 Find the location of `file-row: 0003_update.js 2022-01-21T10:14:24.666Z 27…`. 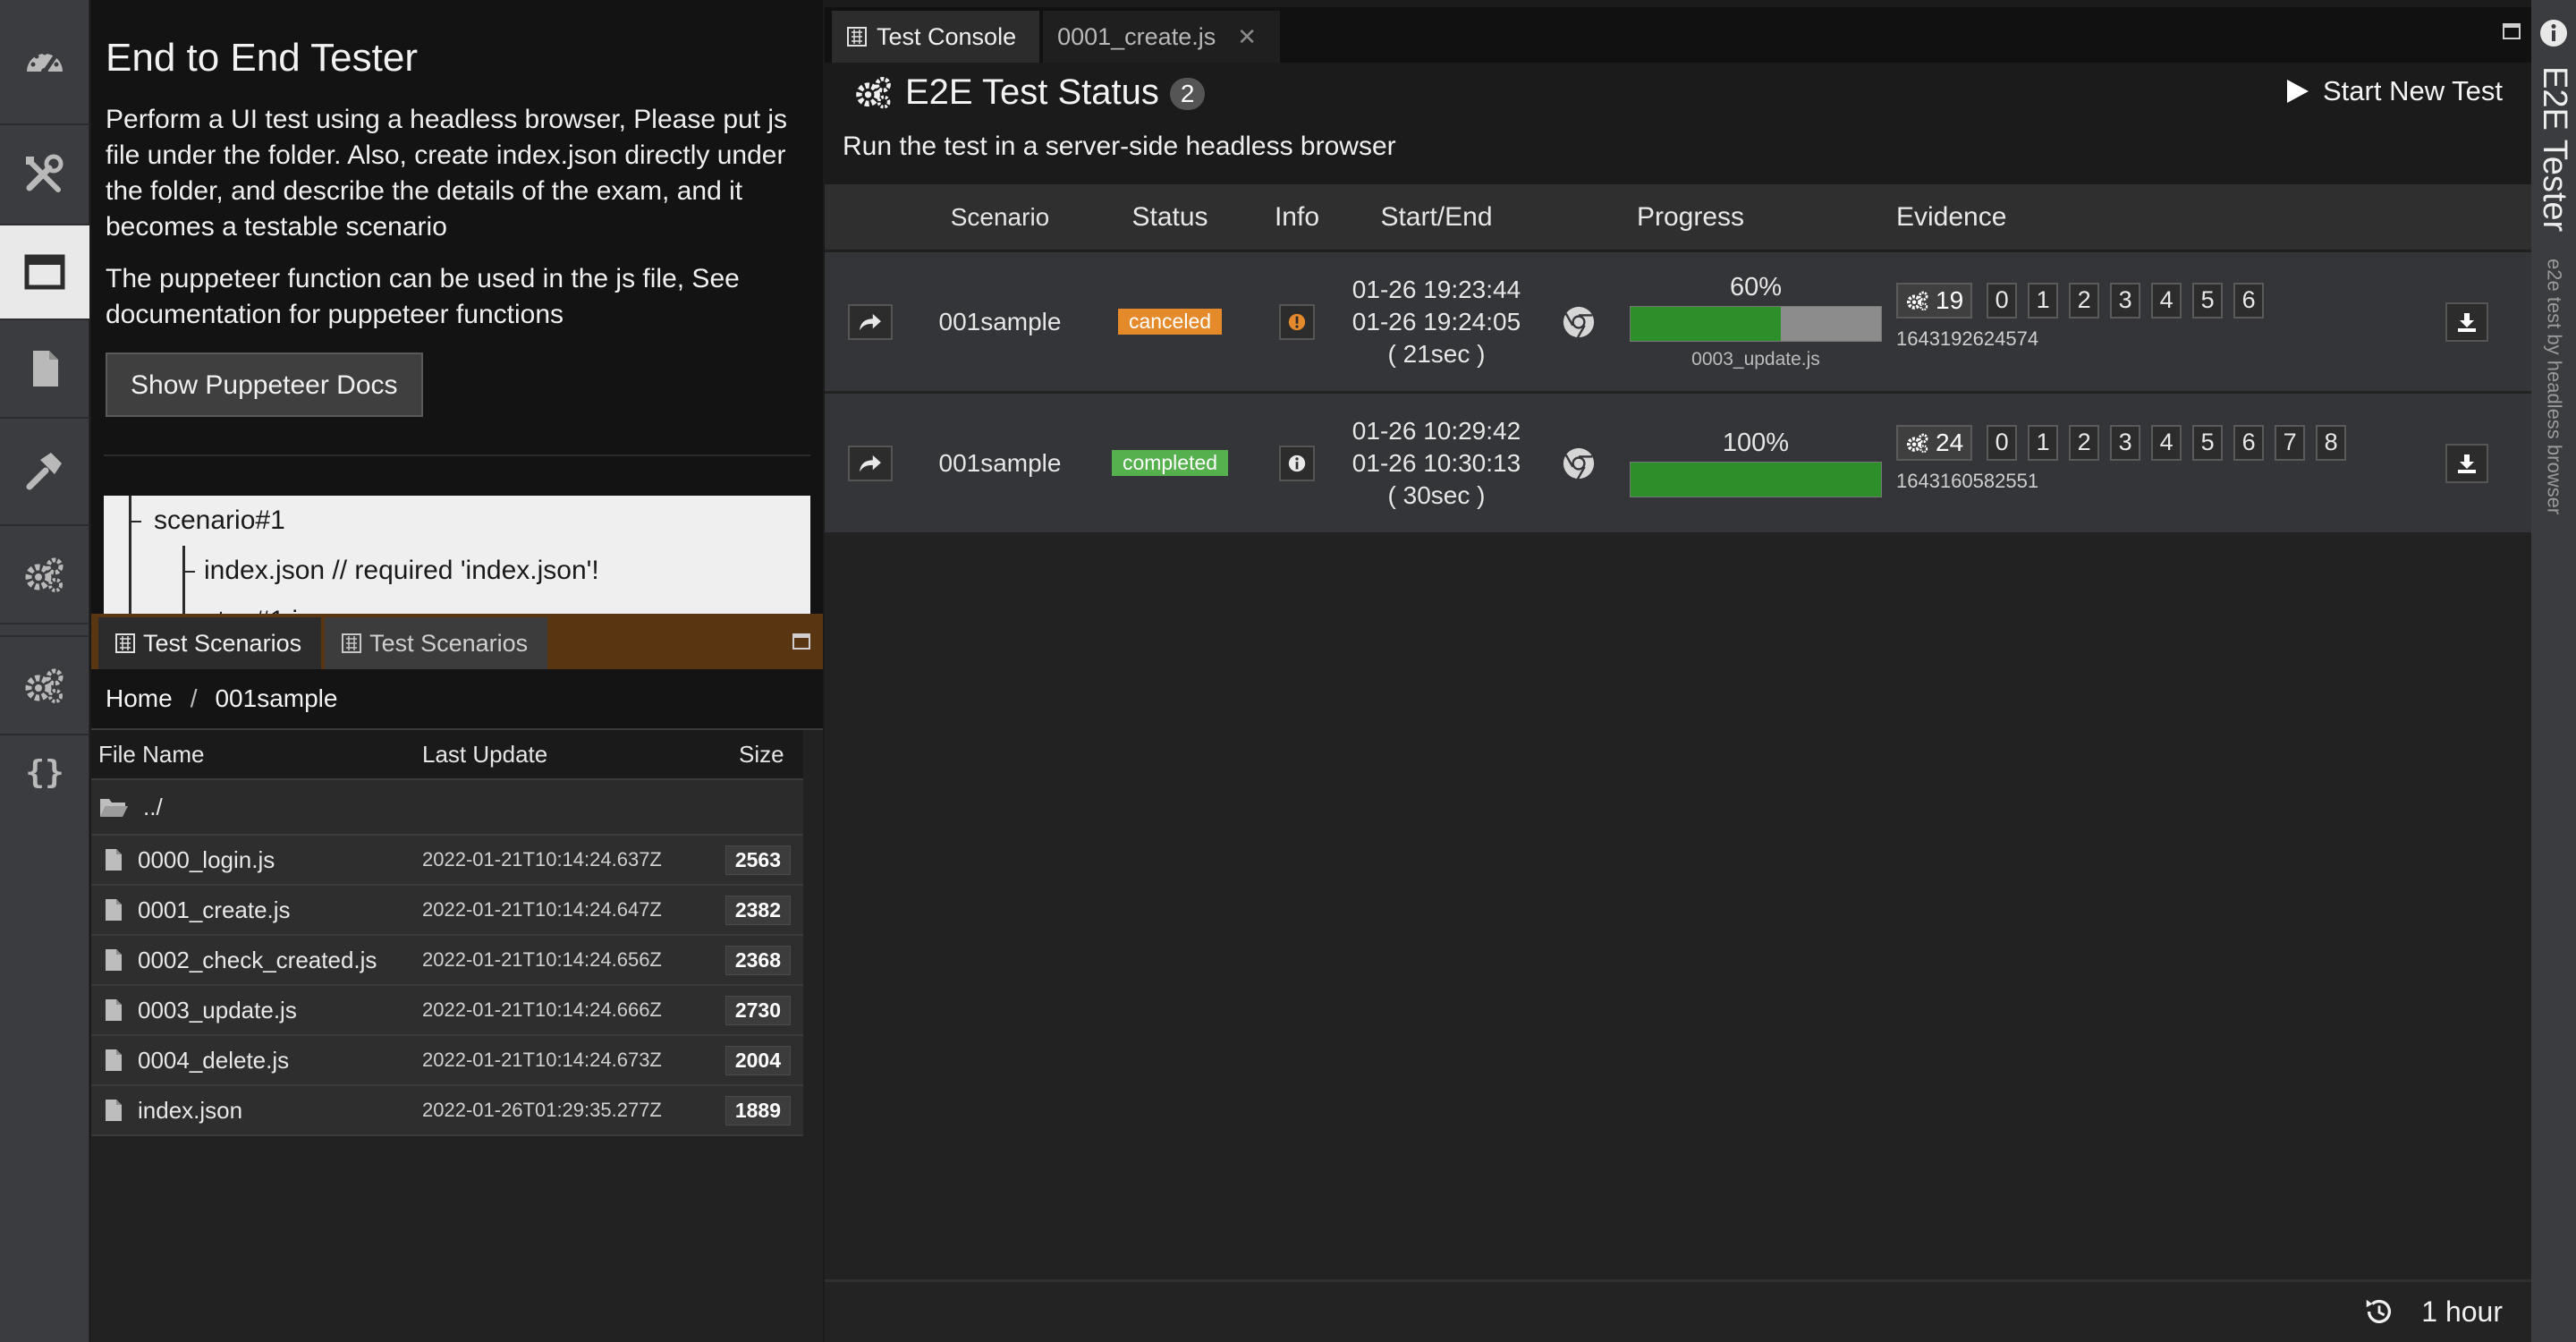

file-row: 0003_update.js 2022-01-21T10:14:24.666Z 27… is located at coordinates (447, 1011).